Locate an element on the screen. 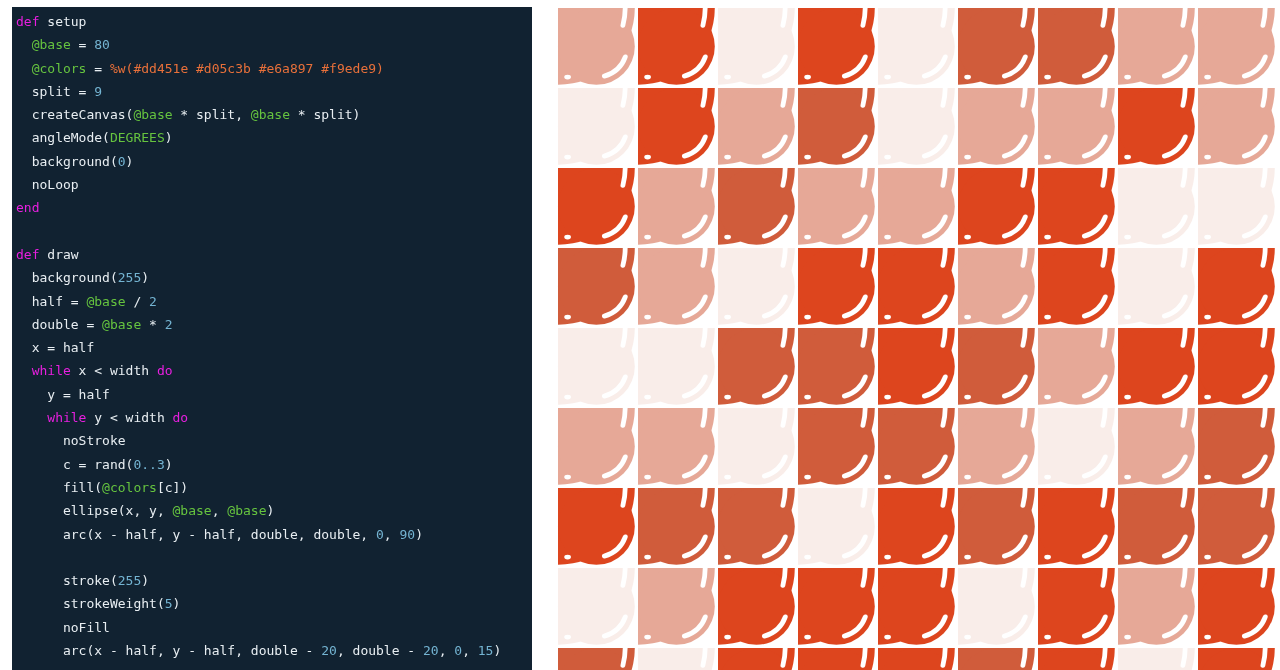  code-line: def setup is located at coordinates (52, 22).